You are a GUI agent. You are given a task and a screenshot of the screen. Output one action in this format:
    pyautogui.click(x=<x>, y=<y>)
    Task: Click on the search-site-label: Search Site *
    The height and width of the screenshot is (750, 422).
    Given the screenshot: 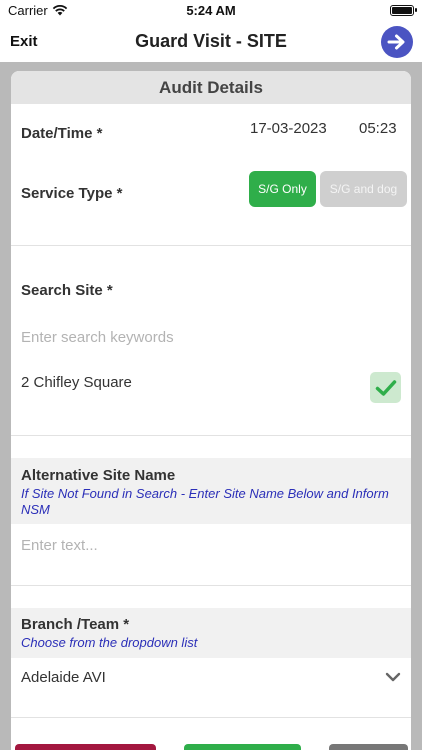 What is the action you would take?
    pyautogui.click(x=67, y=290)
    